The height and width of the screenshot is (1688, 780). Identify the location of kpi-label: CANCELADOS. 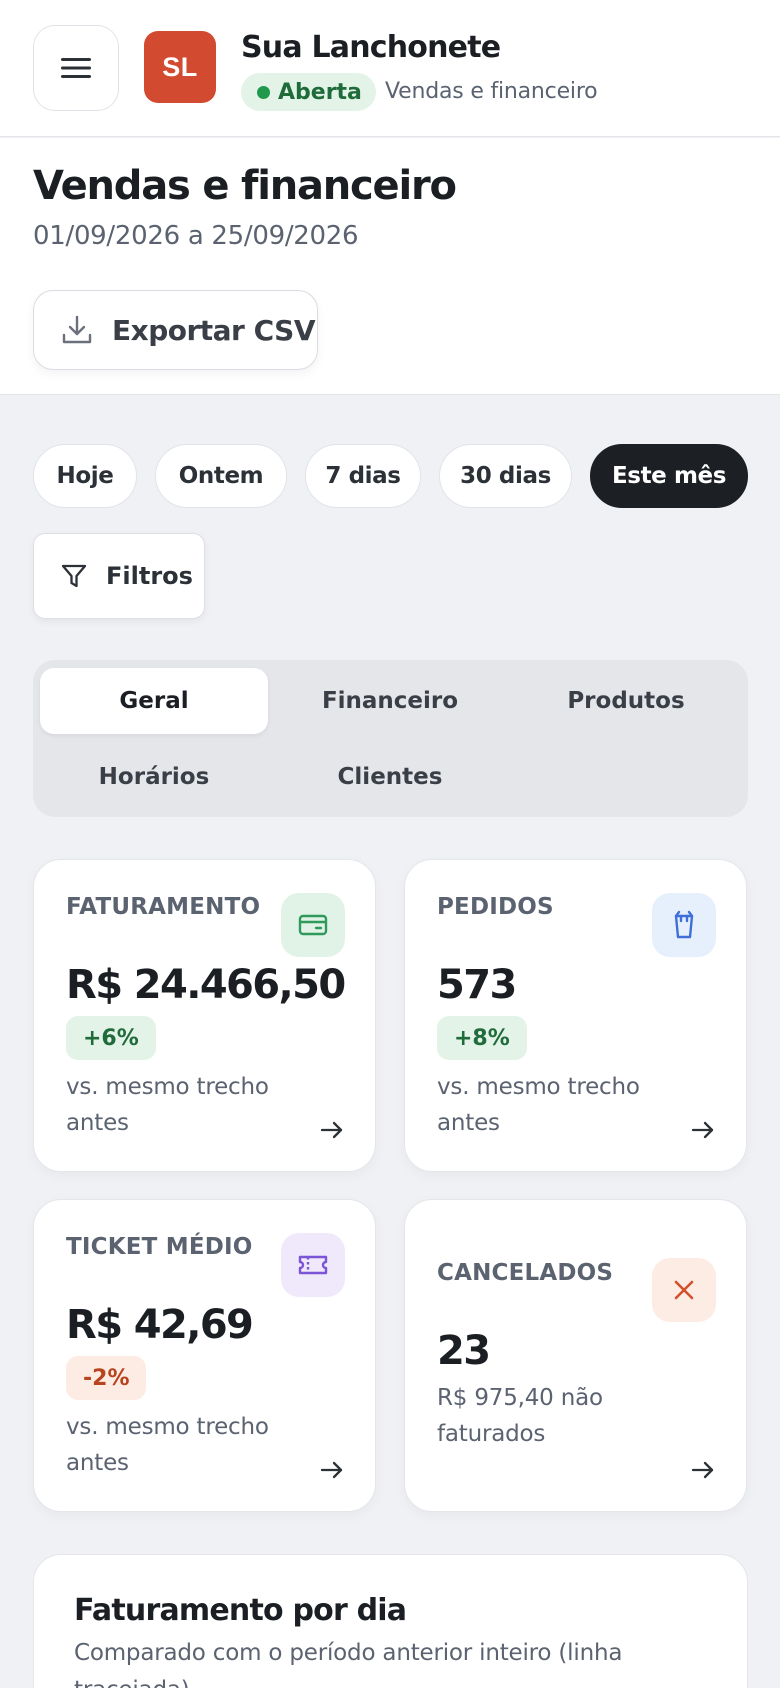
(525, 1273).